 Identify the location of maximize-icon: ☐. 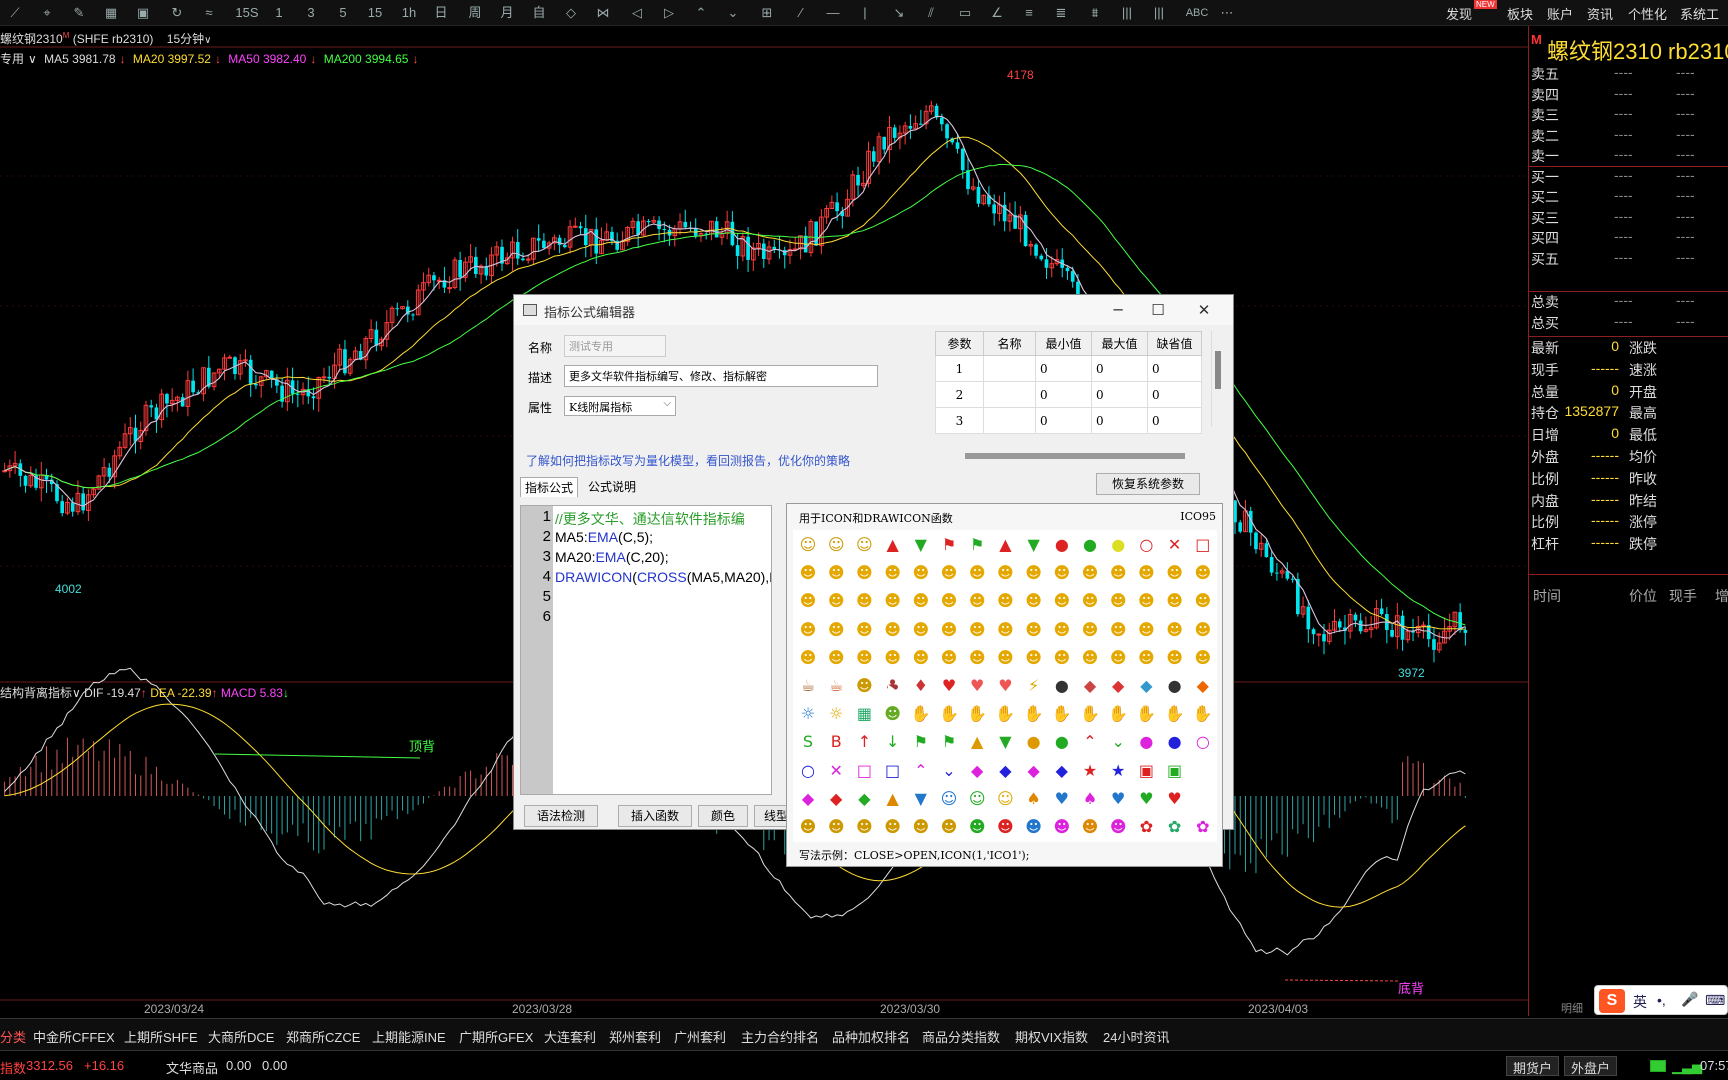
(1158, 310).